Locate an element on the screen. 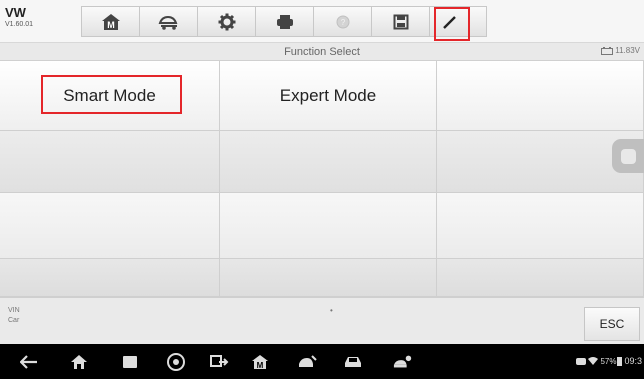 This screenshot has width=644, height=379. expert-mode-button: Expert Mode is located at coordinates (328, 96).